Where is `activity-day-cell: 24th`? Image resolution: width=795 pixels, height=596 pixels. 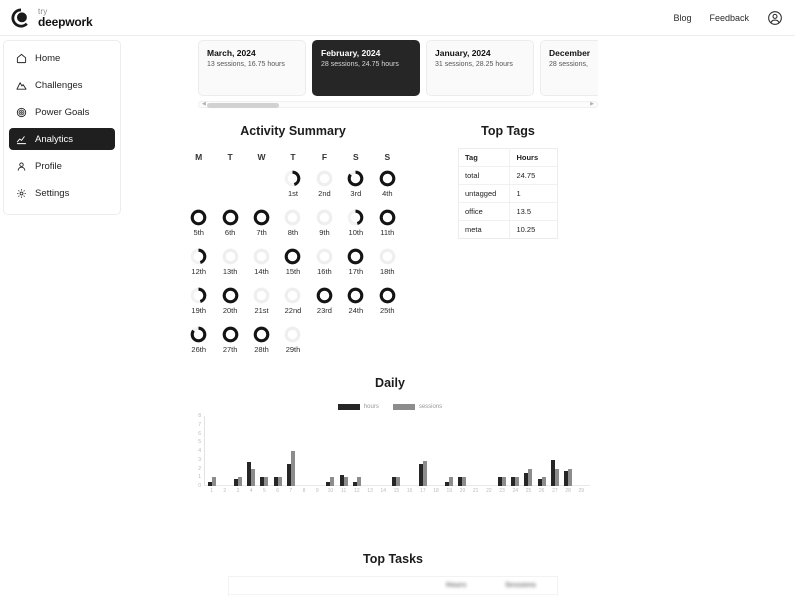 activity-day-cell: 24th is located at coordinates (355, 306).